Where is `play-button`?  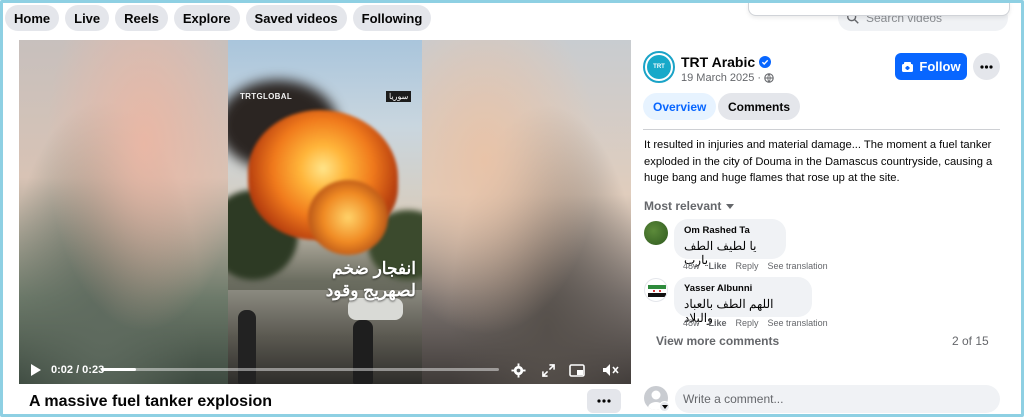 play-button is located at coordinates (36, 370).